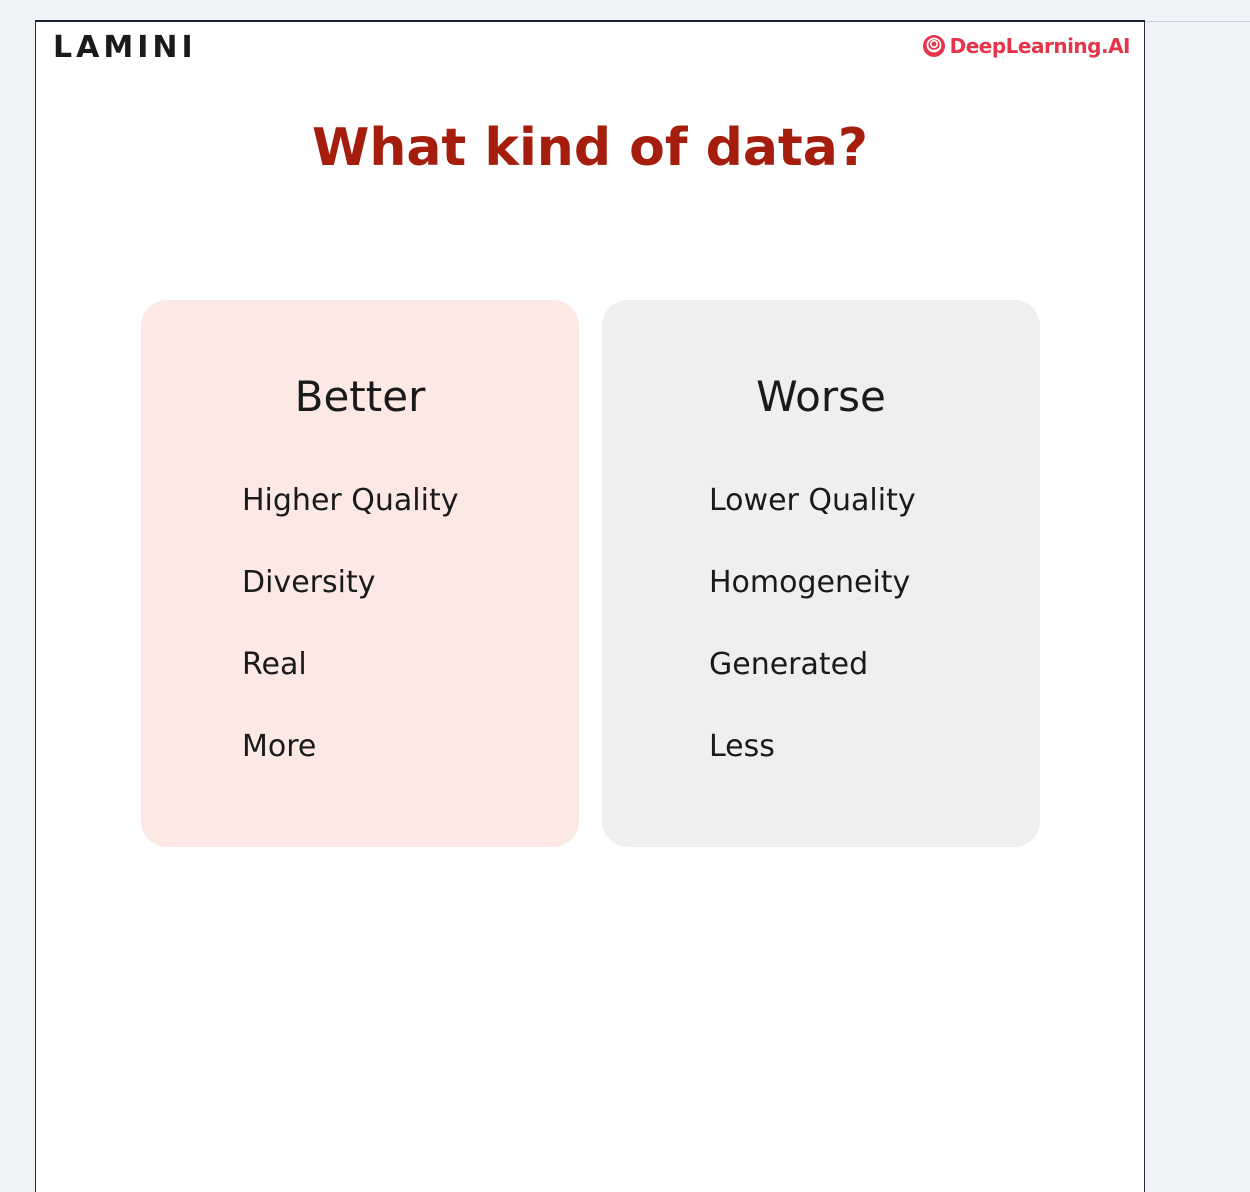 The image size is (1250, 1192). What do you see at coordinates (812, 644) in the screenshot?
I see `worse-list: Lower Quality Homogeneity Generated Less` at bounding box center [812, 644].